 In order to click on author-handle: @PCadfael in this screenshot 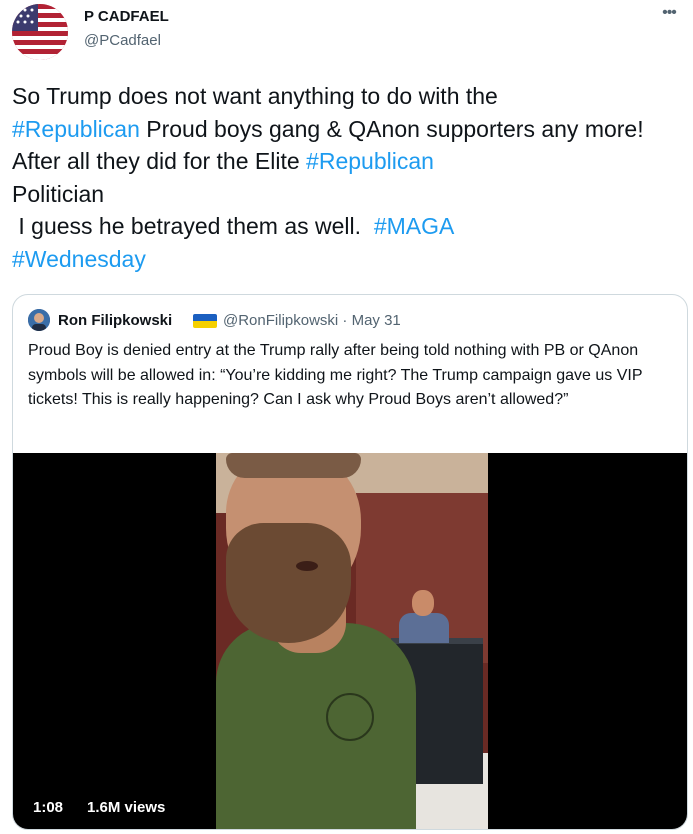, I will do `click(122, 40)`.